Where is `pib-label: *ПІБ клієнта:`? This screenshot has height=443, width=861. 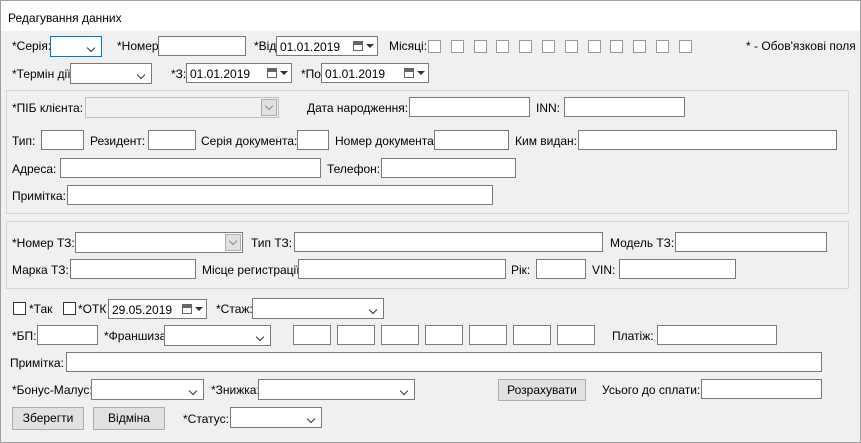
pib-label: *ПІБ клієнта: is located at coordinates (48, 108).